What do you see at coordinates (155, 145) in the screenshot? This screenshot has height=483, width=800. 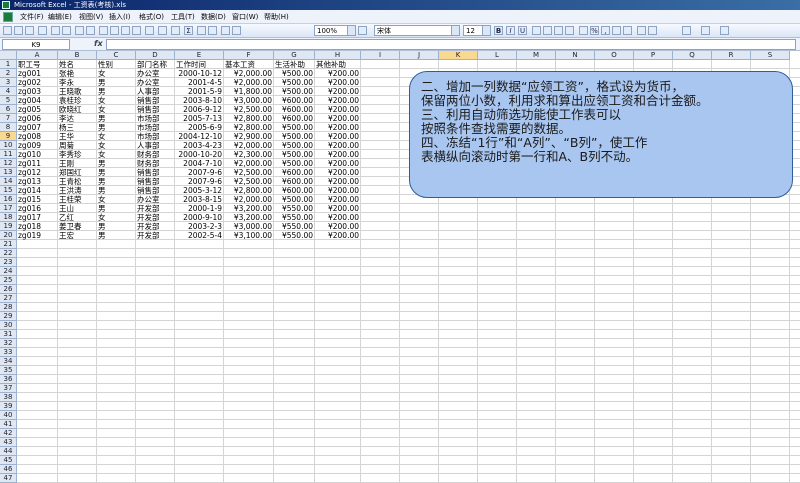 I see `data-cell: 人事部` at bounding box center [155, 145].